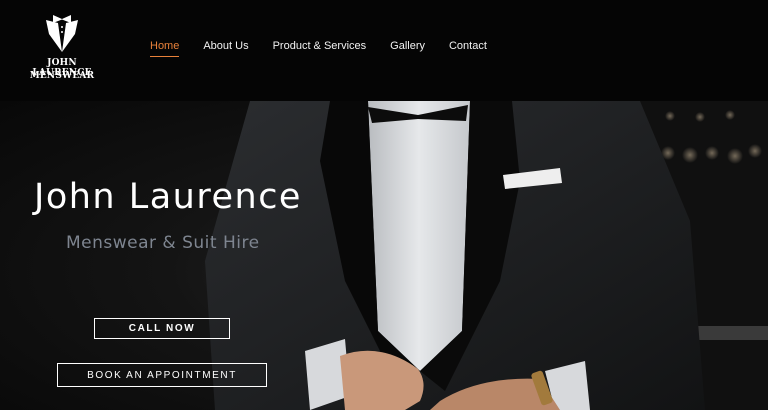  What do you see at coordinates (225, 50) in the screenshot?
I see `nav-item-about-us: About Us` at bounding box center [225, 50].